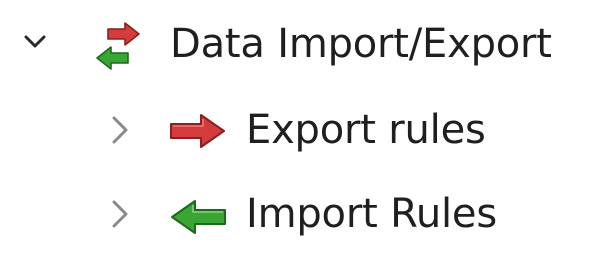 This screenshot has height=270, width=606. Describe the element at coordinates (198, 131) in the screenshot. I see `red-arrow-right-icon` at that location.